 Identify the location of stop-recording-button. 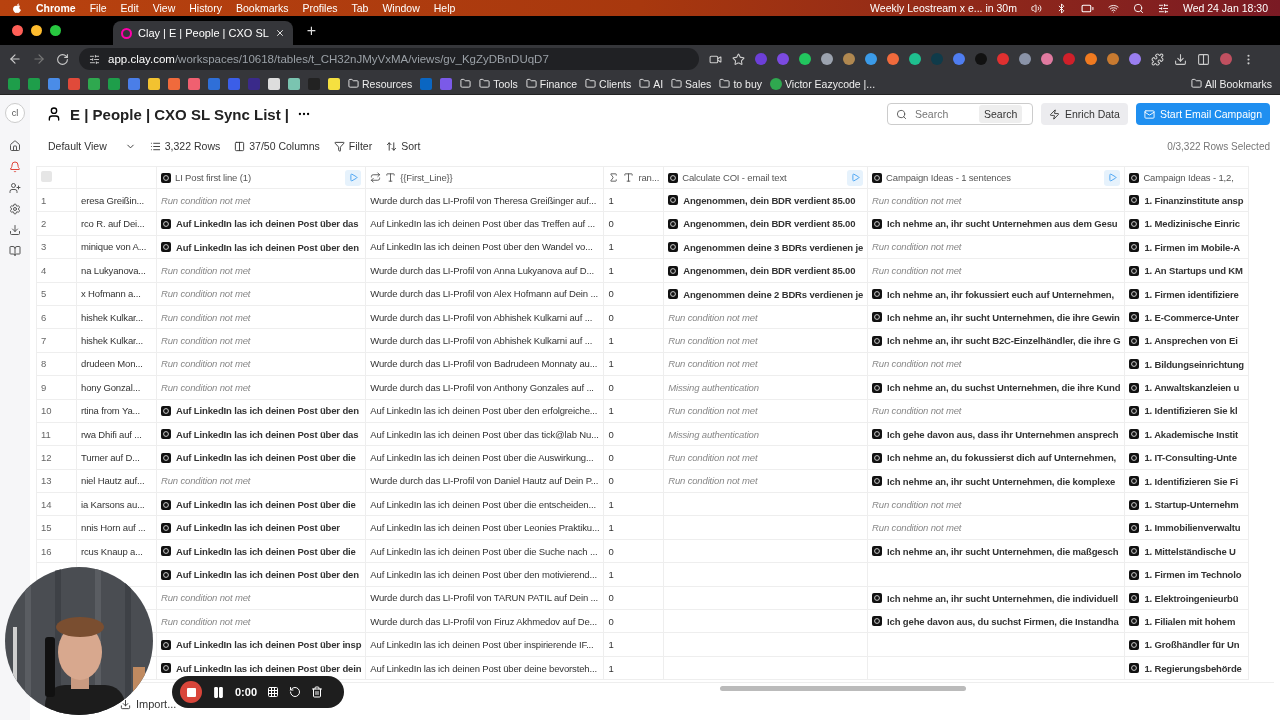
(191, 692).